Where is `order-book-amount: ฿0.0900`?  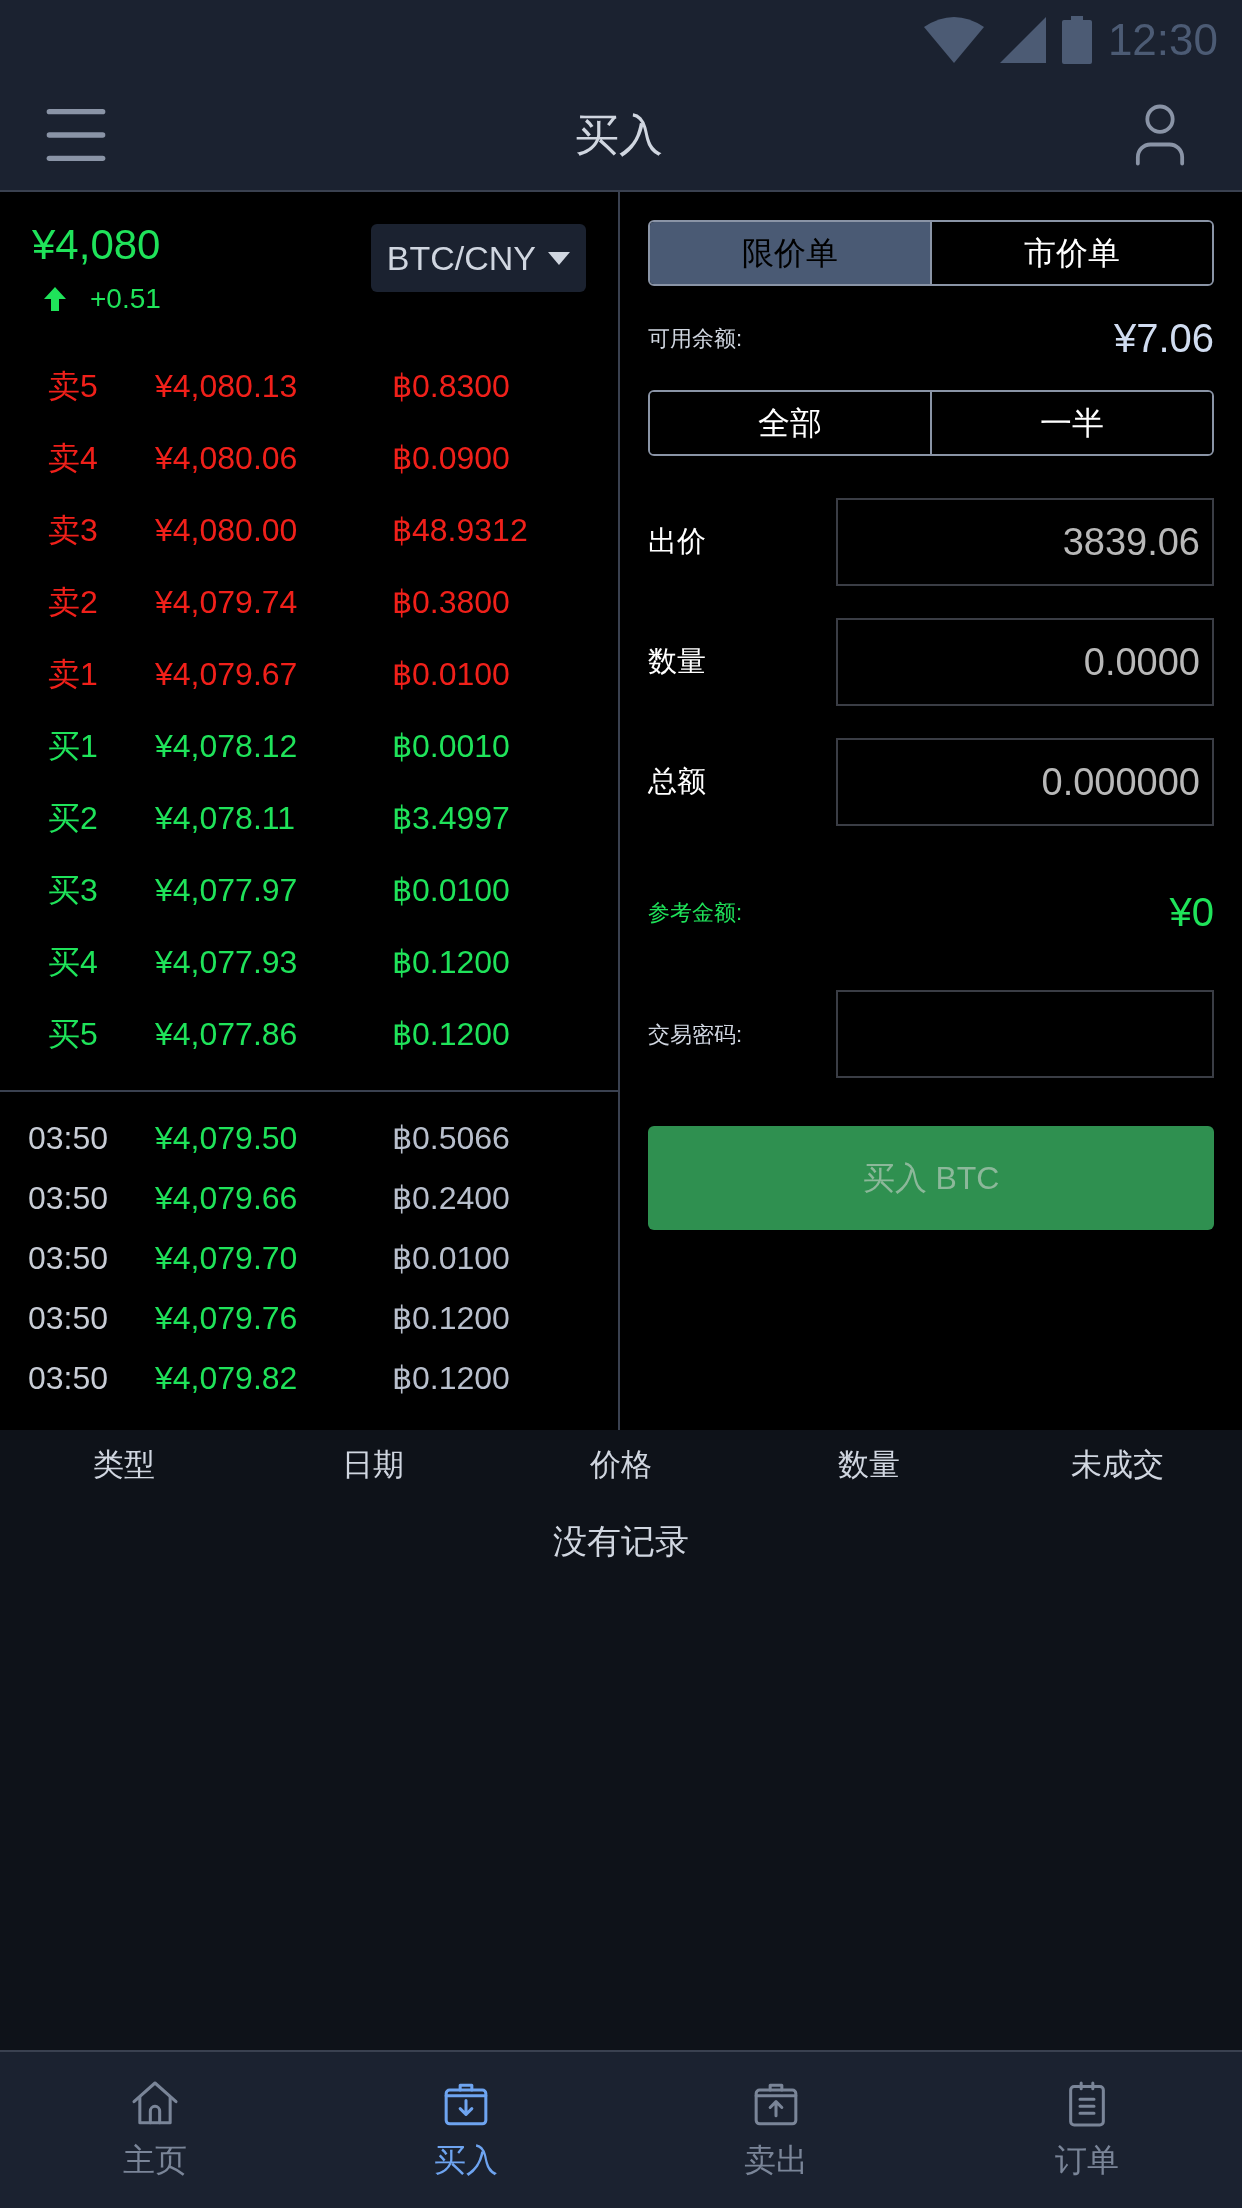
order-book-amount: ฿0.0900 is located at coordinates (451, 458).